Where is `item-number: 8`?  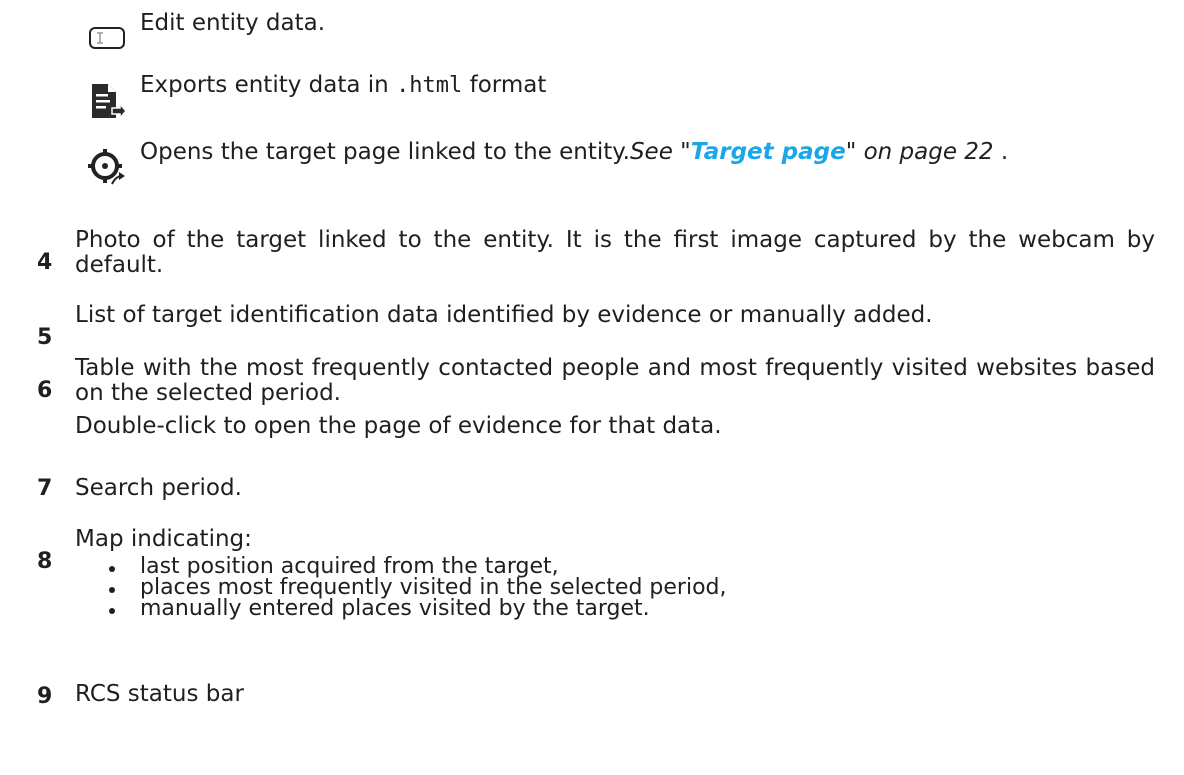 item-number: 8 is located at coordinates (45, 561).